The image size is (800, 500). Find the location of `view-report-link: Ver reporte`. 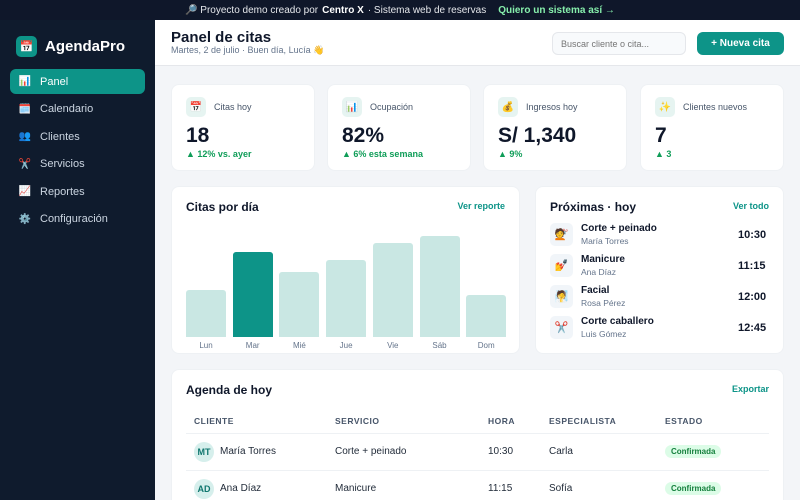

view-report-link: Ver reporte is located at coordinates (481, 206).